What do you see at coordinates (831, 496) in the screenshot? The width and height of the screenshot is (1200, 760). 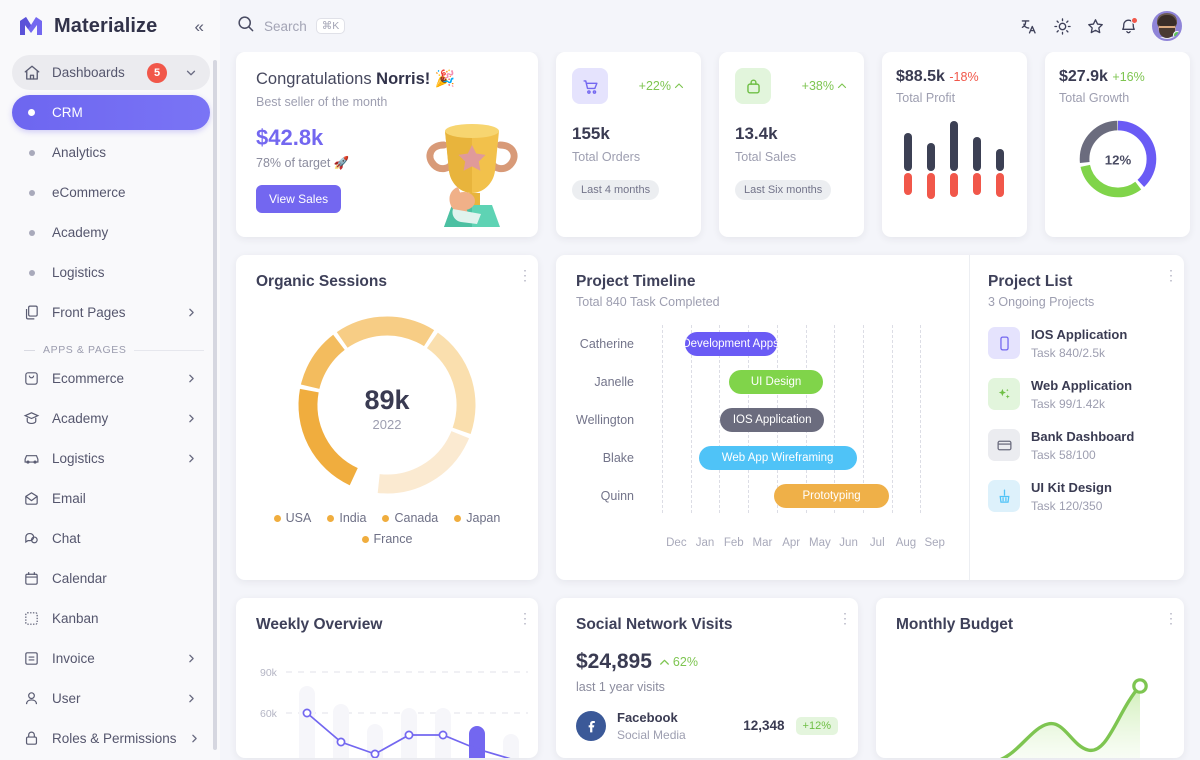 I see `gantt-bar: Prototyping` at bounding box center [831, 496].